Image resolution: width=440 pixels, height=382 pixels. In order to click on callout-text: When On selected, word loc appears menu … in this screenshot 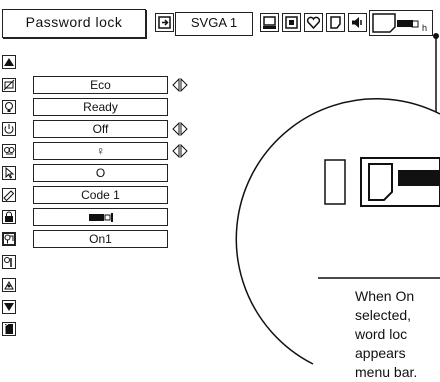, I will do `click(386, 334)`.